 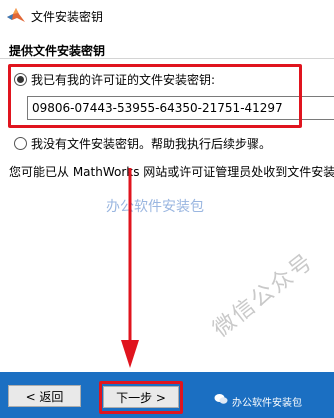 What do you see at coordinates (16, 15) in the screenshot?
I see `matlab-logo-icon` at bounding box center [16, 15].